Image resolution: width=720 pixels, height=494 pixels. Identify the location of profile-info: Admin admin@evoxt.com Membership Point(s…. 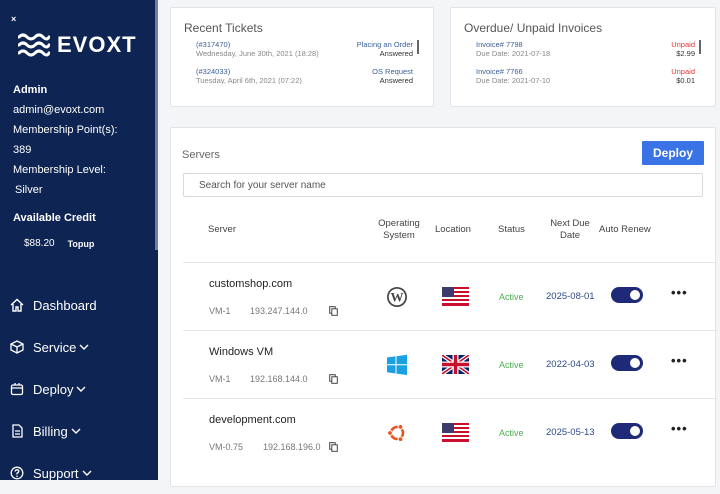
(65, 140).